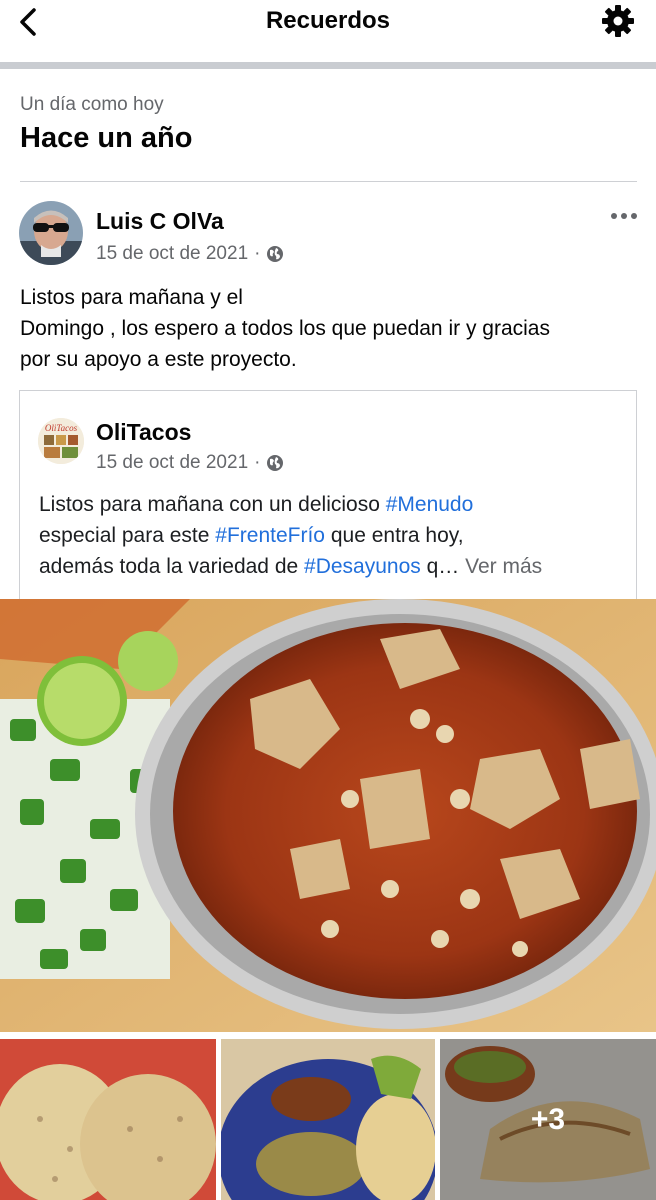 The image size is (656, 1200). I want to click on page-avatar: OliTacos, so click(61, 441).